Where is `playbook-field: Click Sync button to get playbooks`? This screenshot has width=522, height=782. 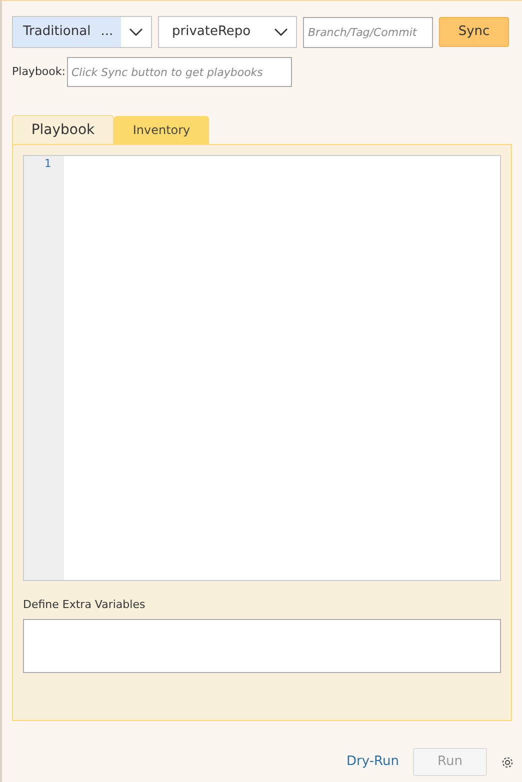
playbook-field: Click Sync button to get playbooks is located at coordinates (179, 72).